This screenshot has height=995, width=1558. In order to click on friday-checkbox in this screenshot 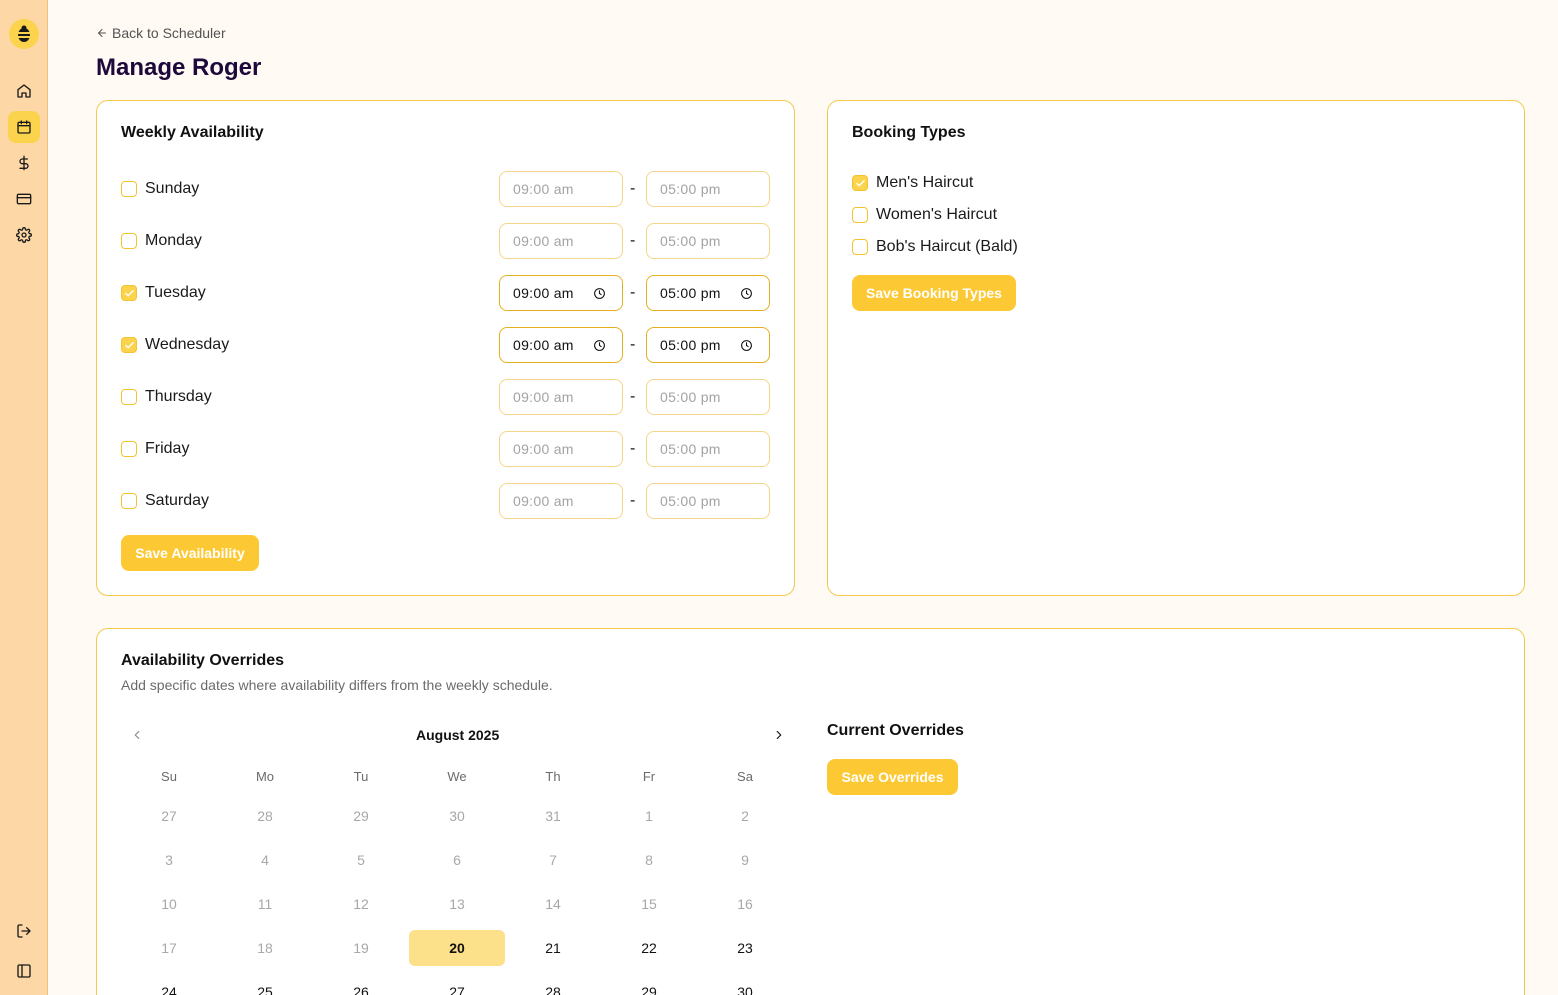, I will do `click(129, 449)`.